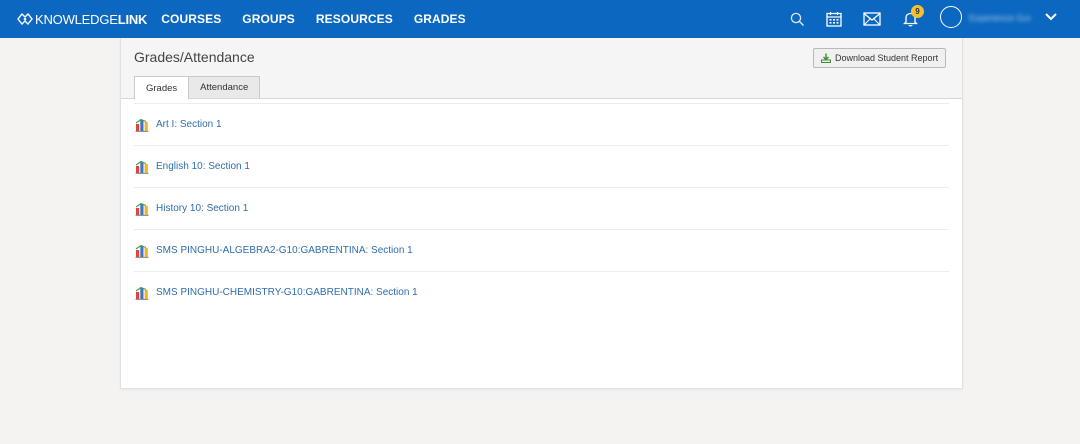  What do you see at coordinates (76, 19) in the screenshot?
I see `logo-text-knowledge: KNOWLEDGE` at bounding box center [76, 19].